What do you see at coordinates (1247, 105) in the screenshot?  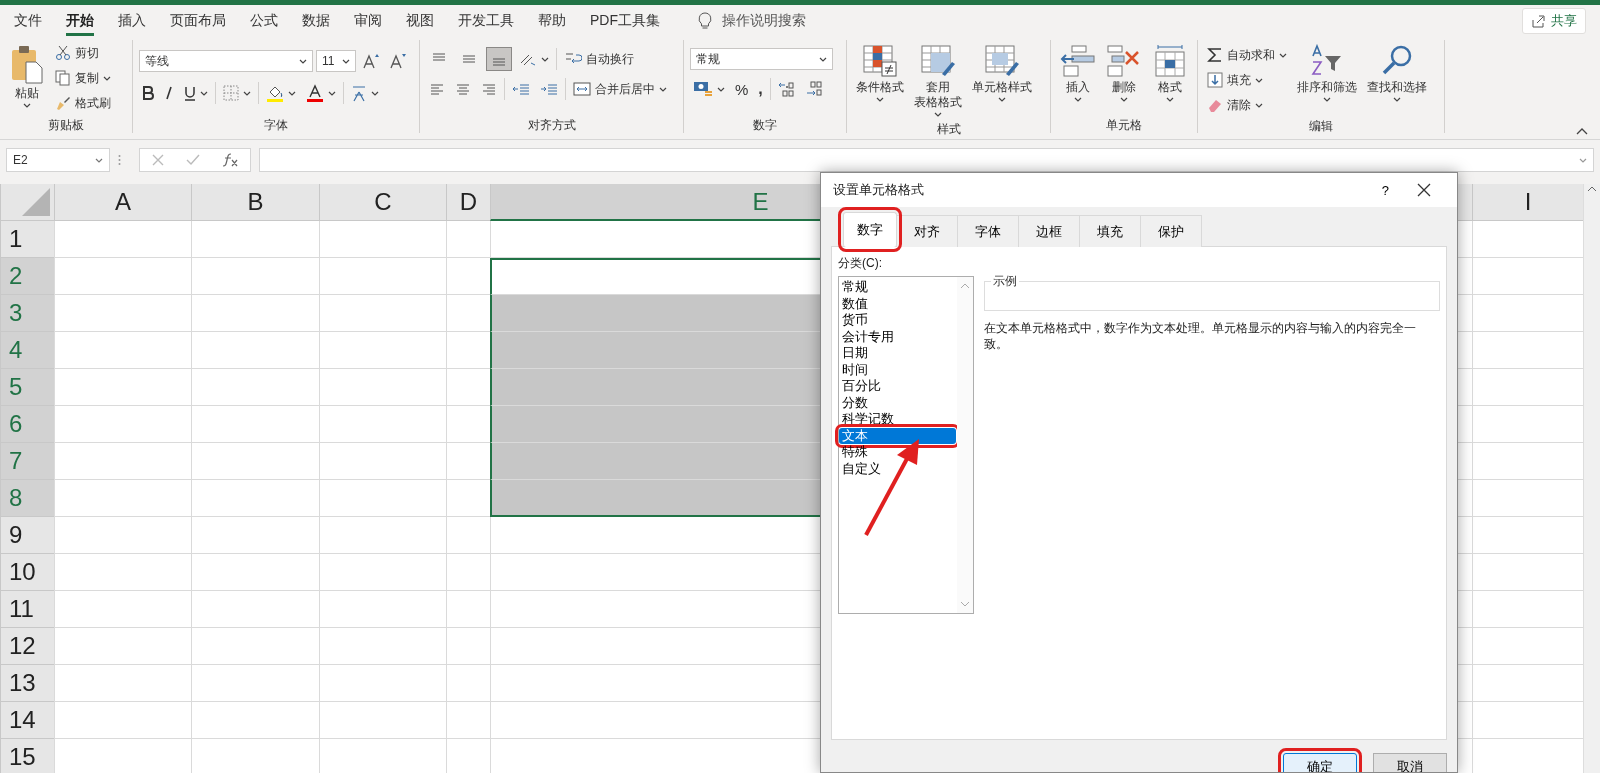 I see `clear-button: 清除` at bounding box center [1247, 105].